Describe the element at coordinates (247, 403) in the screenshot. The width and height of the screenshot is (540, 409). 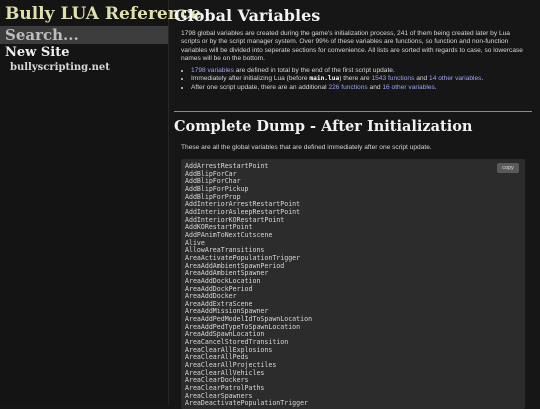
I see `code-line: AreaDeactivatePopulationTrigger` at that location.